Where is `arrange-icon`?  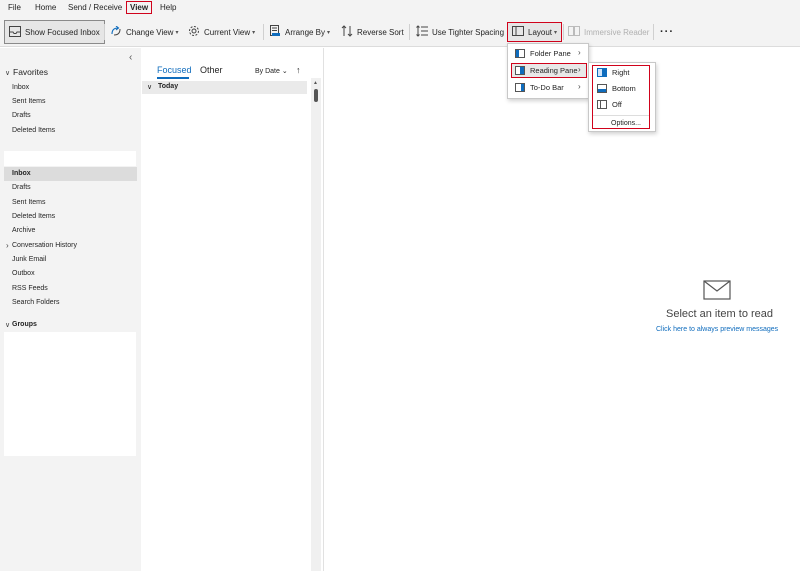
arrange-icon is located at coordinates (275, 32).